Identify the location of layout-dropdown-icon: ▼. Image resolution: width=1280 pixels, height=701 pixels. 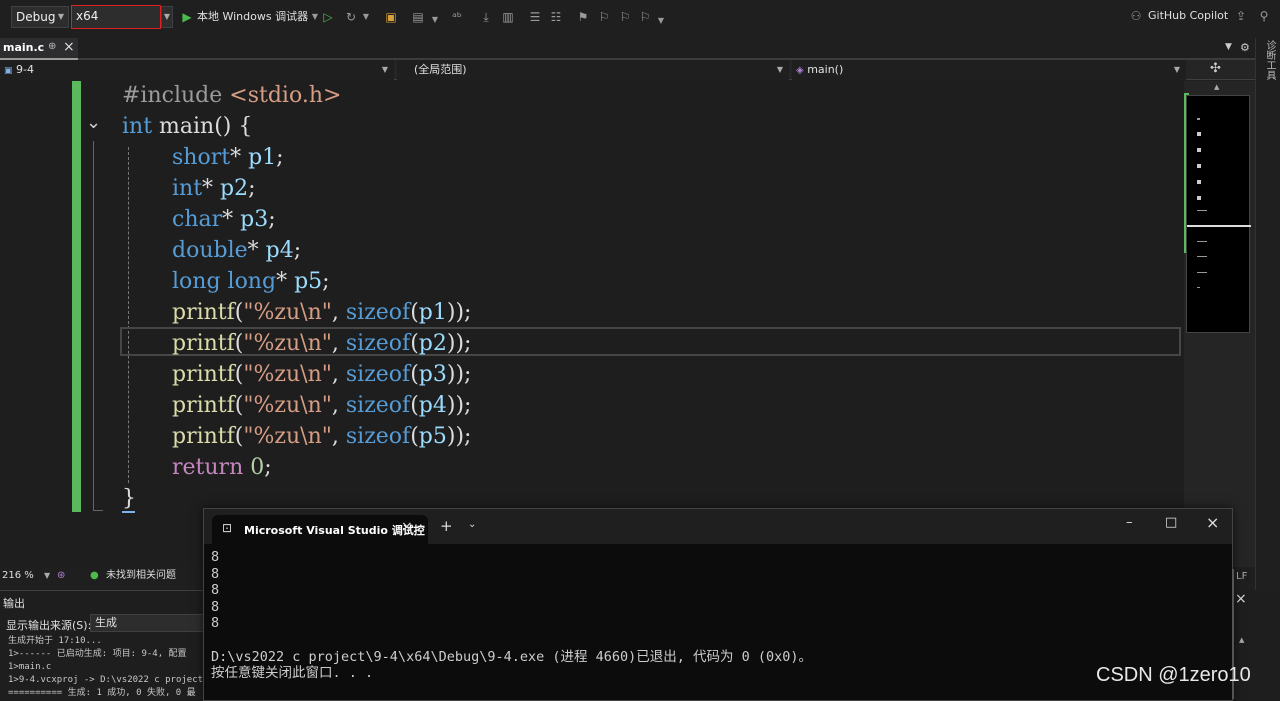
(435, 20).